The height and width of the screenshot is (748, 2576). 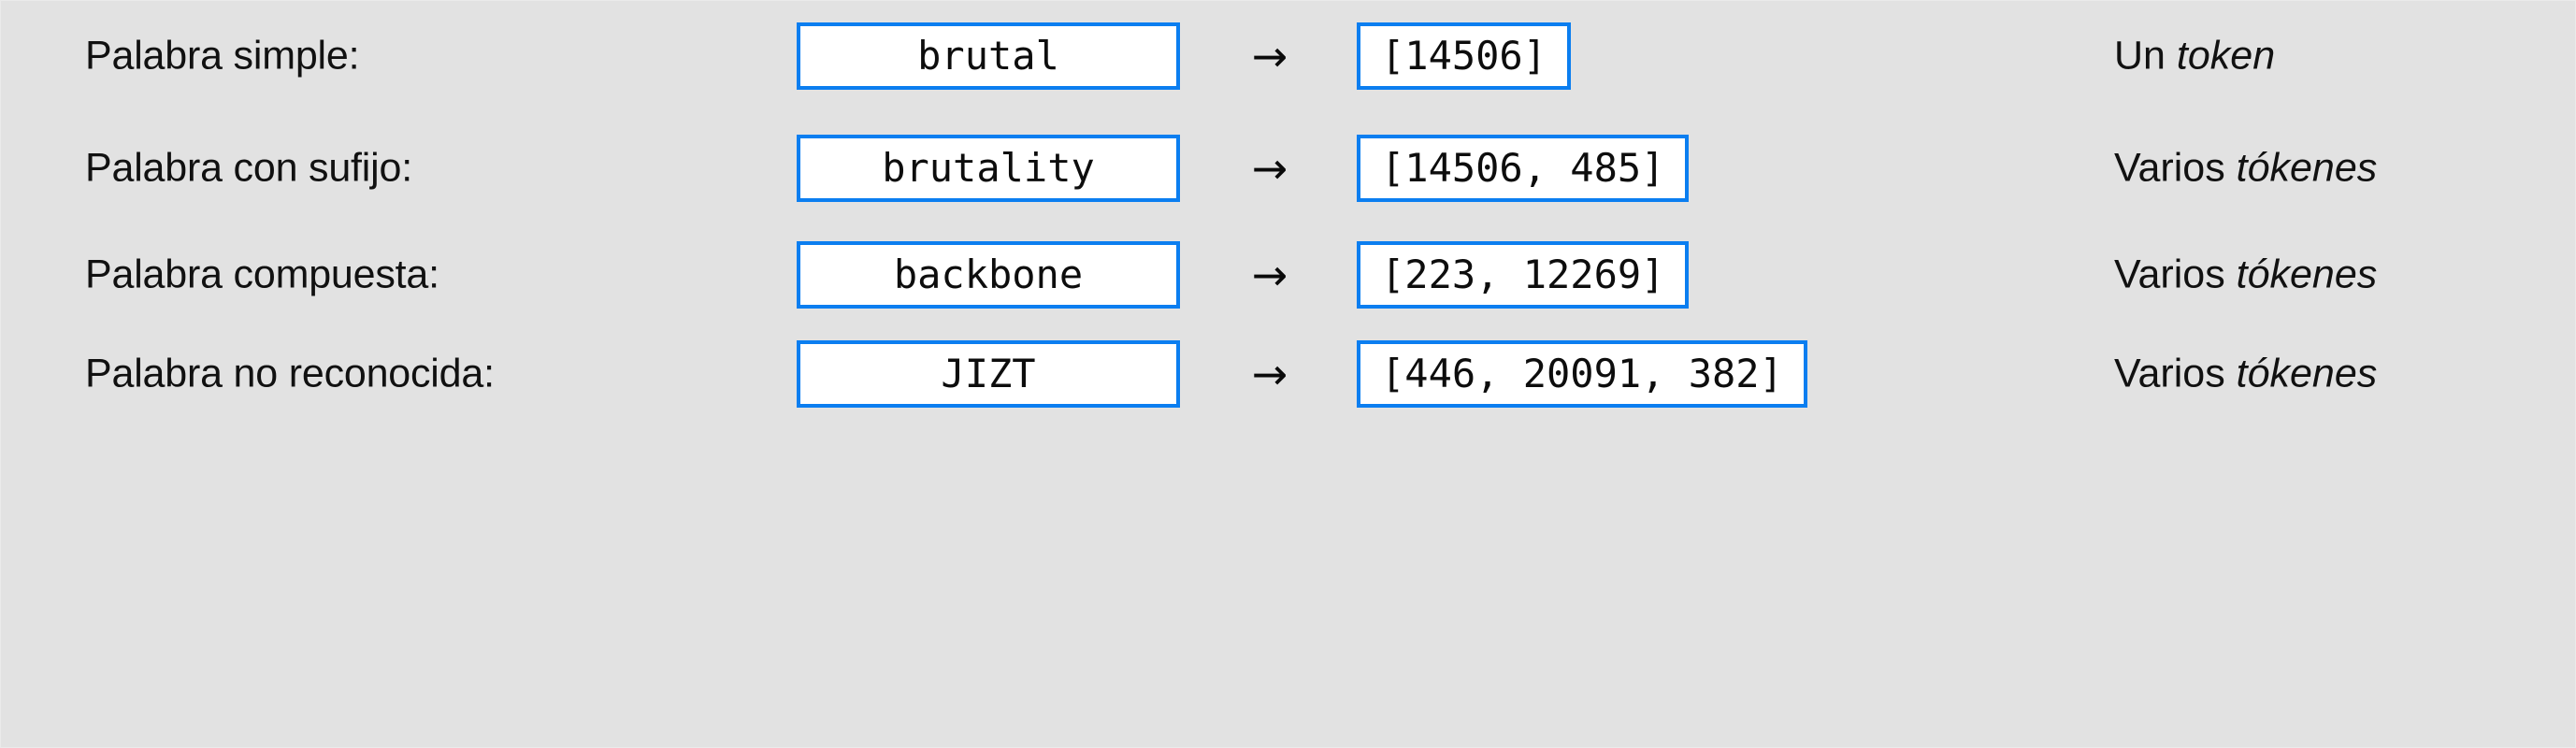 I want to click on row-label: Palabra simple:, so click(x=223, y=56).